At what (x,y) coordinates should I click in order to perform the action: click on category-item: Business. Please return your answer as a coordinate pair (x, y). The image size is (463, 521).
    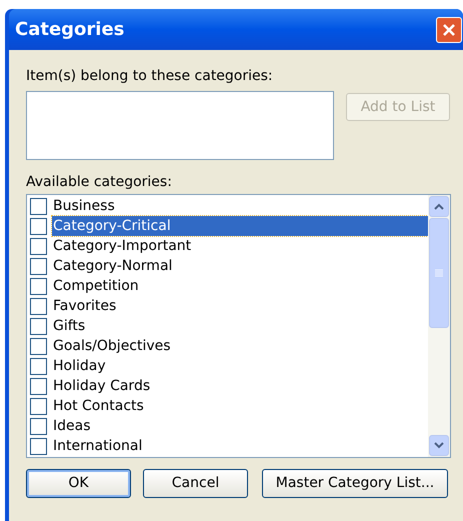
    Looking at the image, I should click on (240, 206).